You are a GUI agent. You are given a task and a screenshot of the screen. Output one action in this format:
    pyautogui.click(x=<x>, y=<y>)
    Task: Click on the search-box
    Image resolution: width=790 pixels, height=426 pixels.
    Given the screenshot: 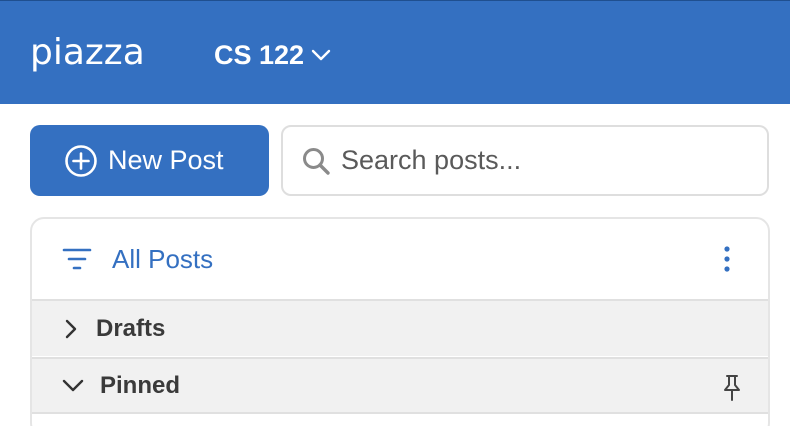 What is the action you would take?
    pyautogui.click(x=525, y=160)
    